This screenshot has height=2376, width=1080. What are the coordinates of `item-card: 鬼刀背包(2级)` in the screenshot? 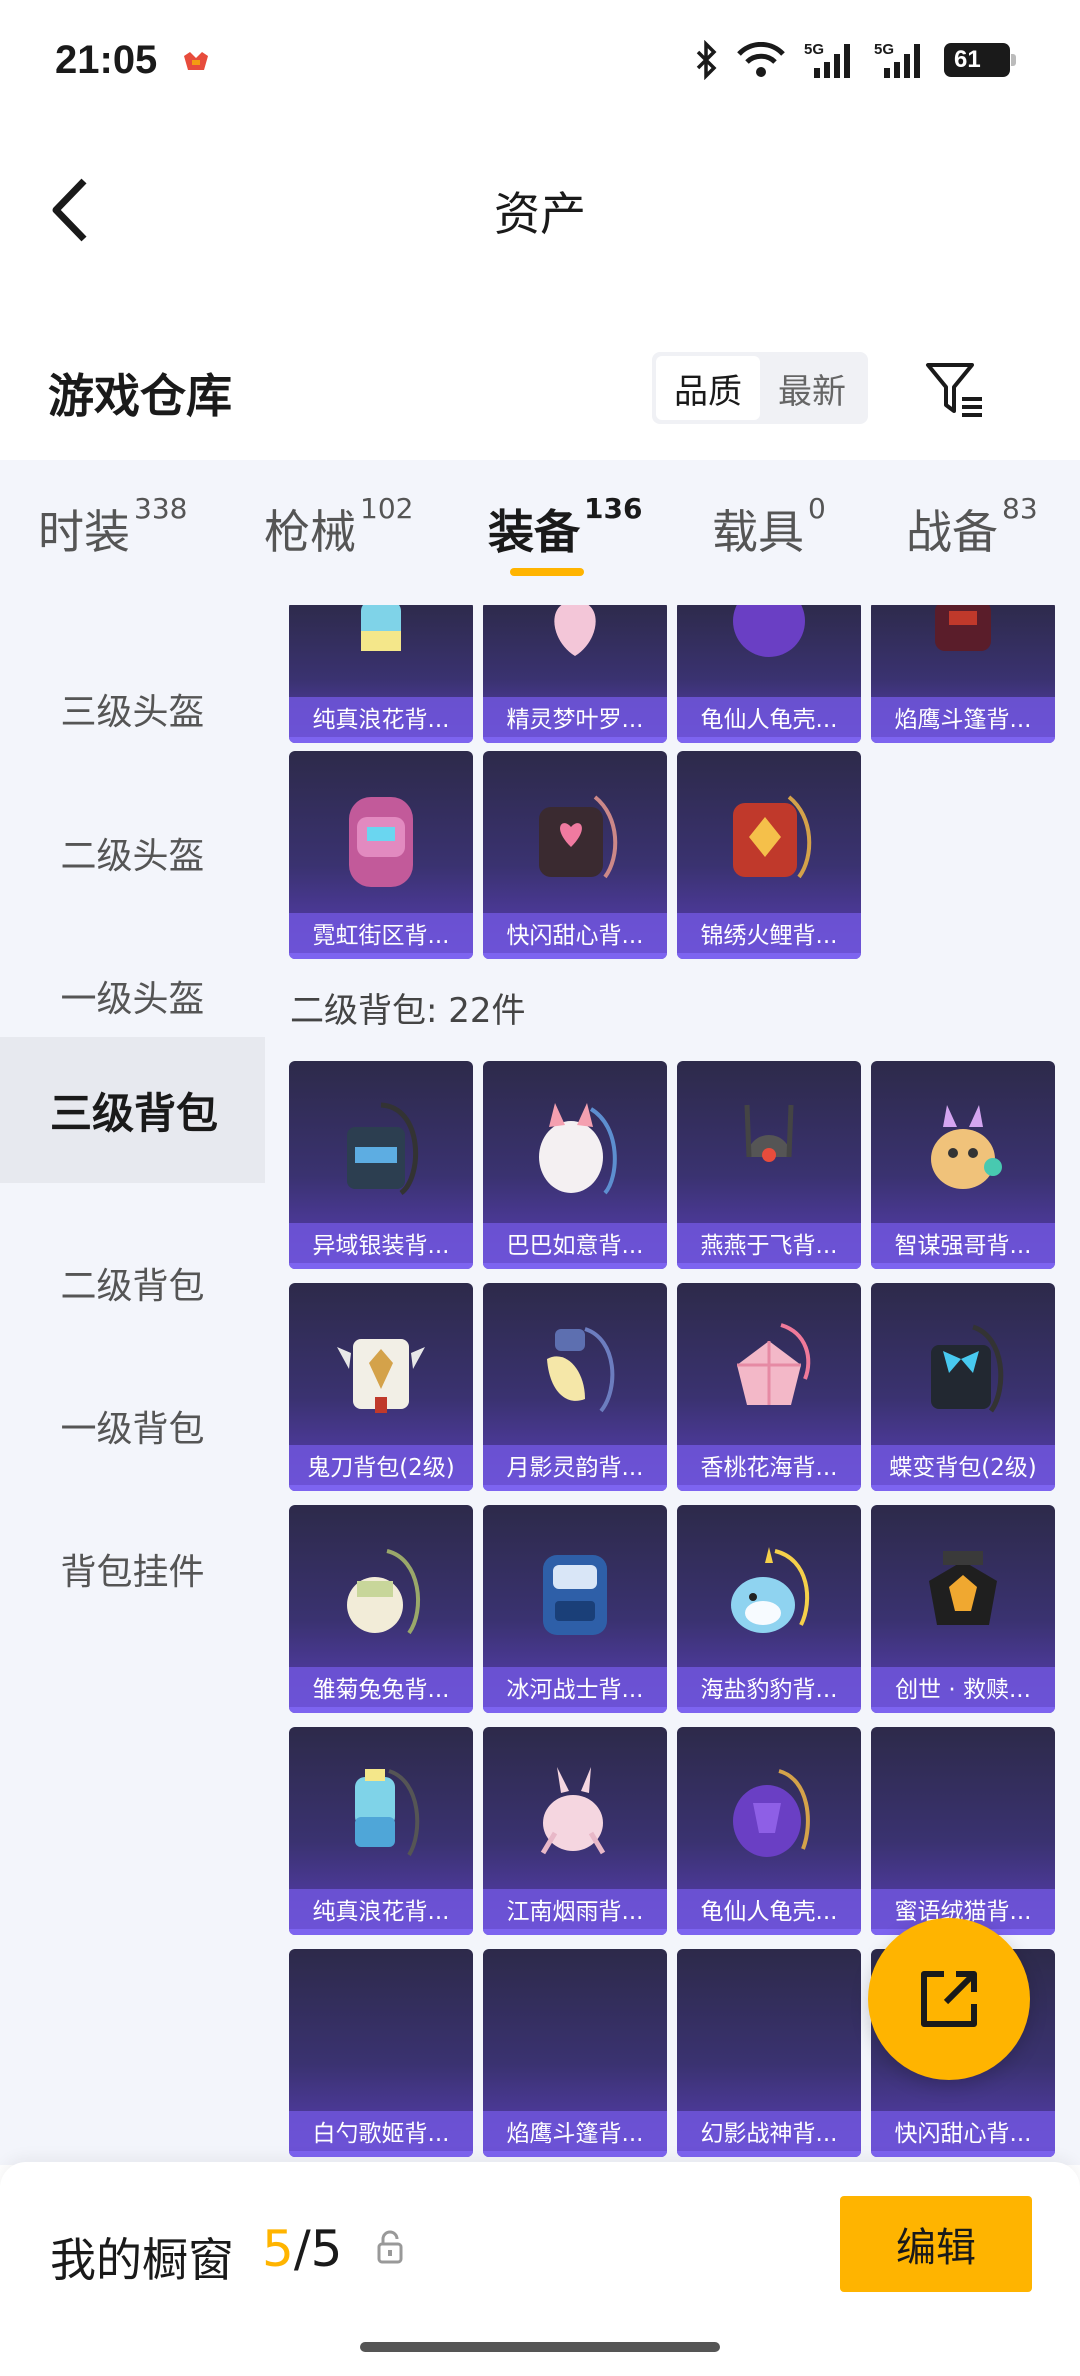 It's located at (381, 1387).